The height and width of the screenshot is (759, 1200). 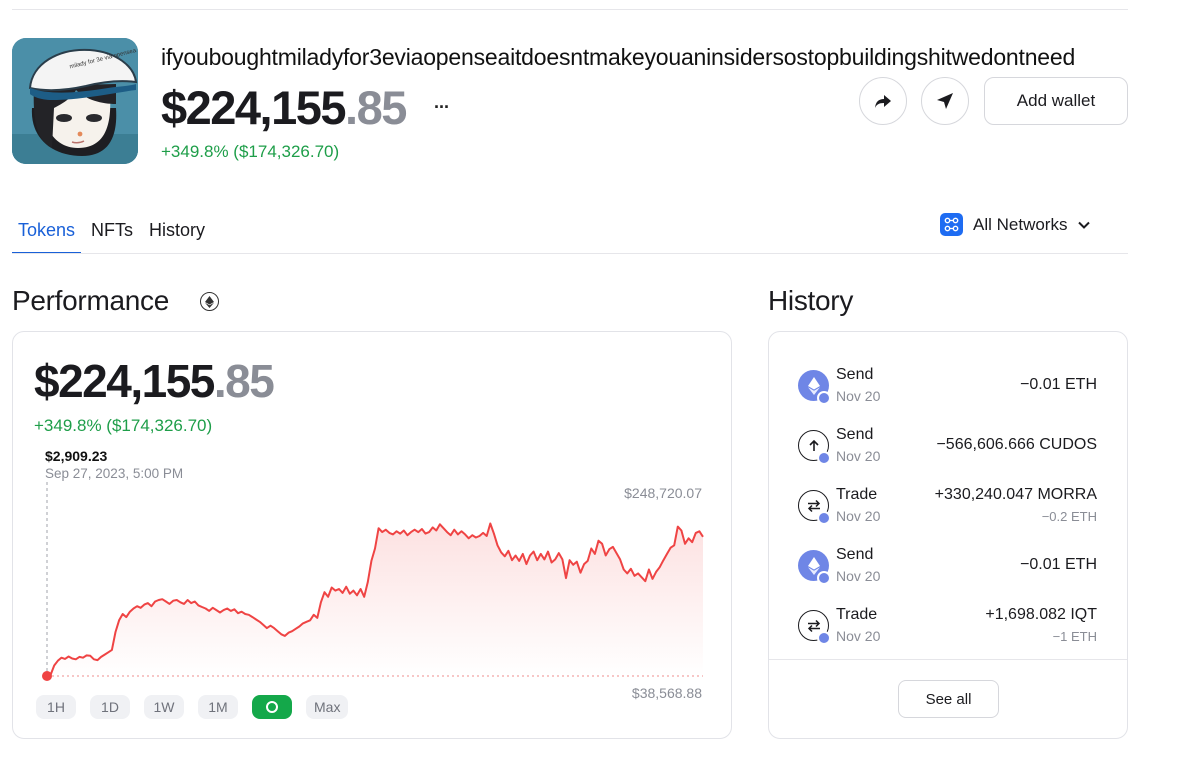 What do you see at coordinates (1041, 614) in the screenshot?
I see `history-amount: +1,698.082 IQT` at bounding box center [1041, 614].